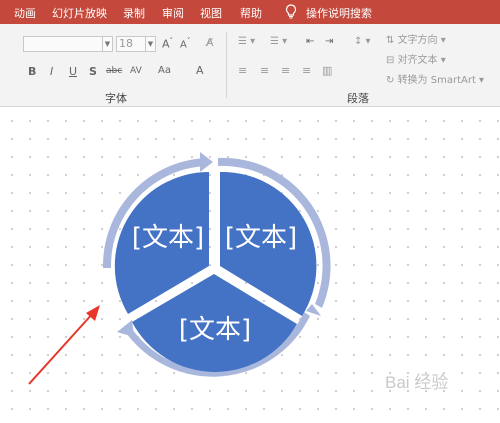 Image resolution: width=500 pixels, height=423 pixels. I want to click on annotation-arrow, so click(64, 345).